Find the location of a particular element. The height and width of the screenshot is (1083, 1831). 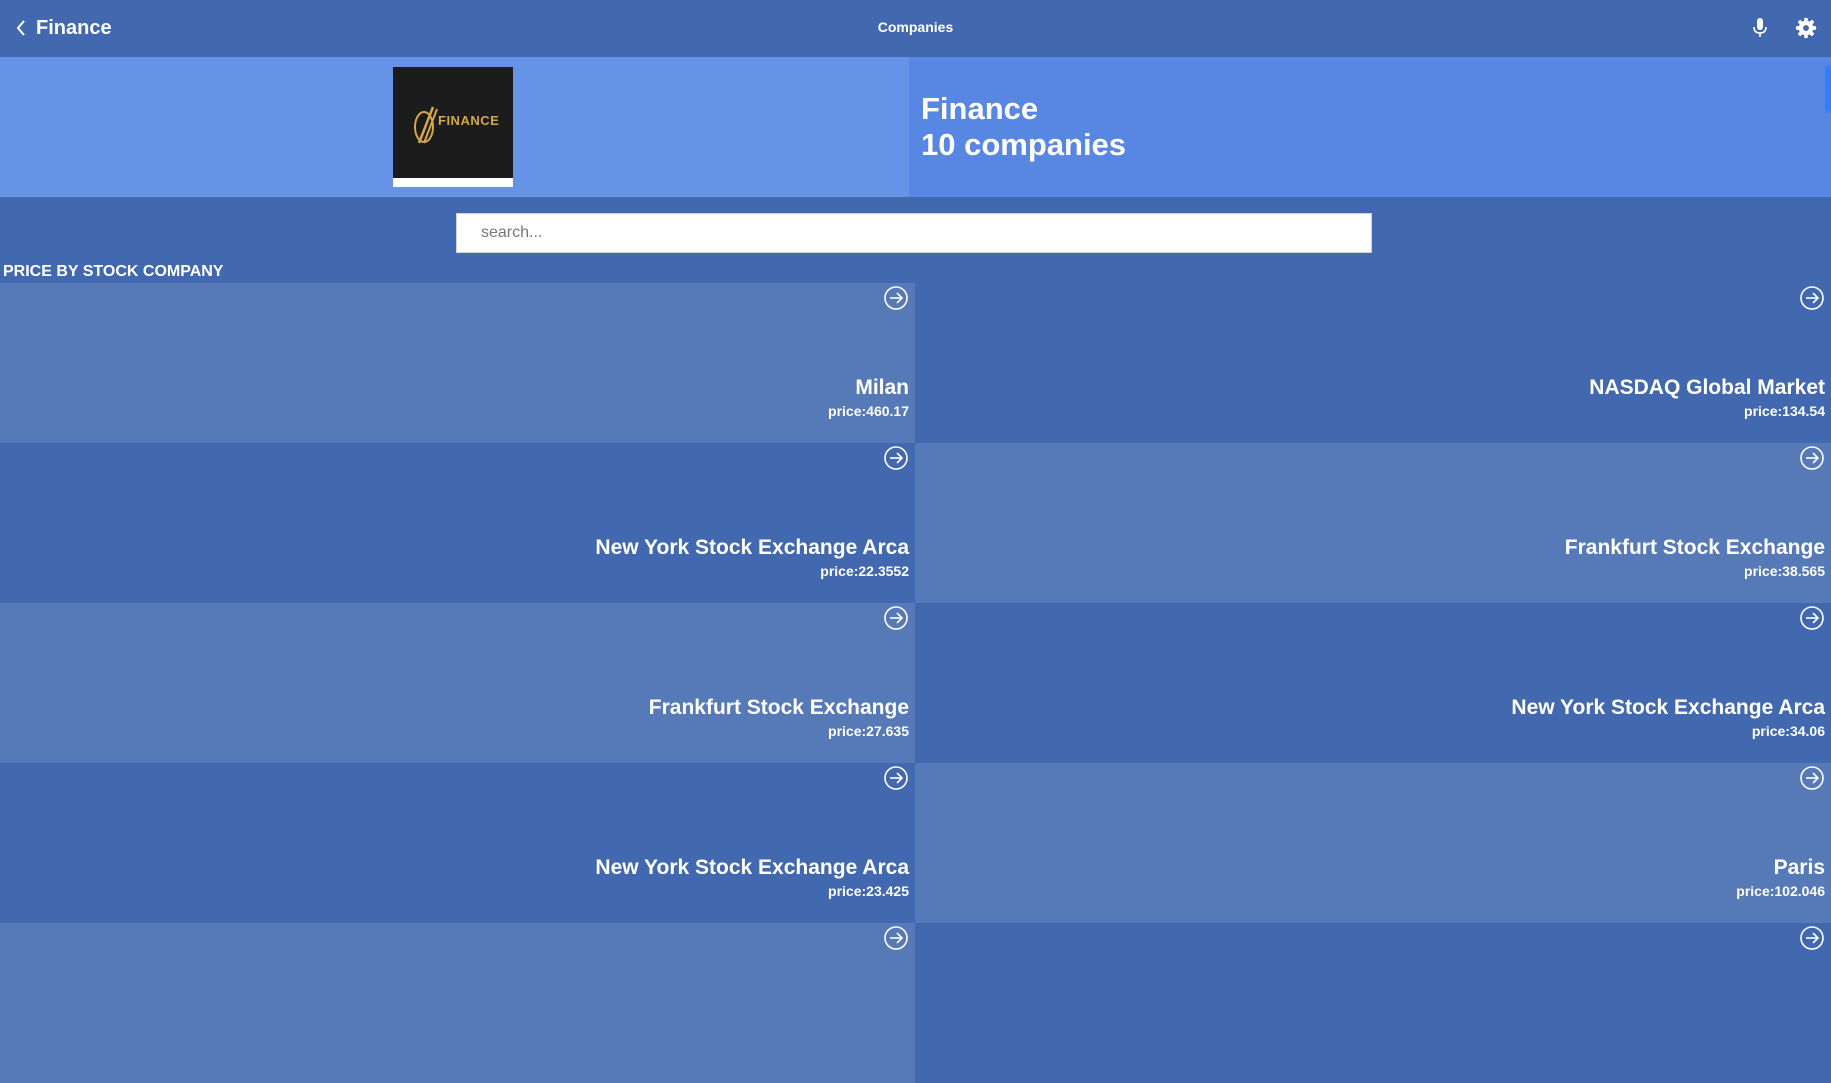

company-tile: NASDAQ Global Market price:134.54 is located at coordinates (1373, 363).